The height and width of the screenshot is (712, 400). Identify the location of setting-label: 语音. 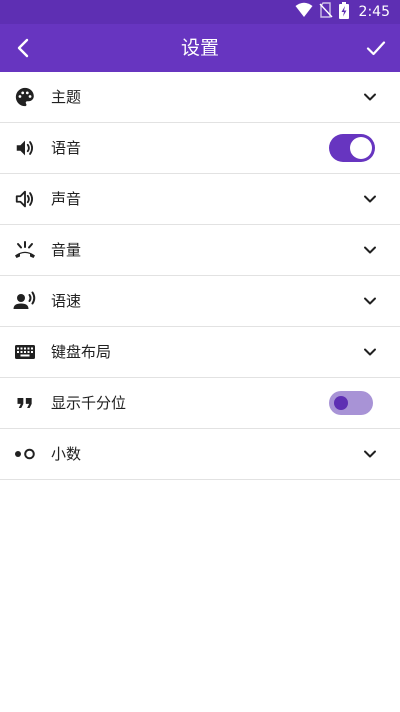
(66, 148).